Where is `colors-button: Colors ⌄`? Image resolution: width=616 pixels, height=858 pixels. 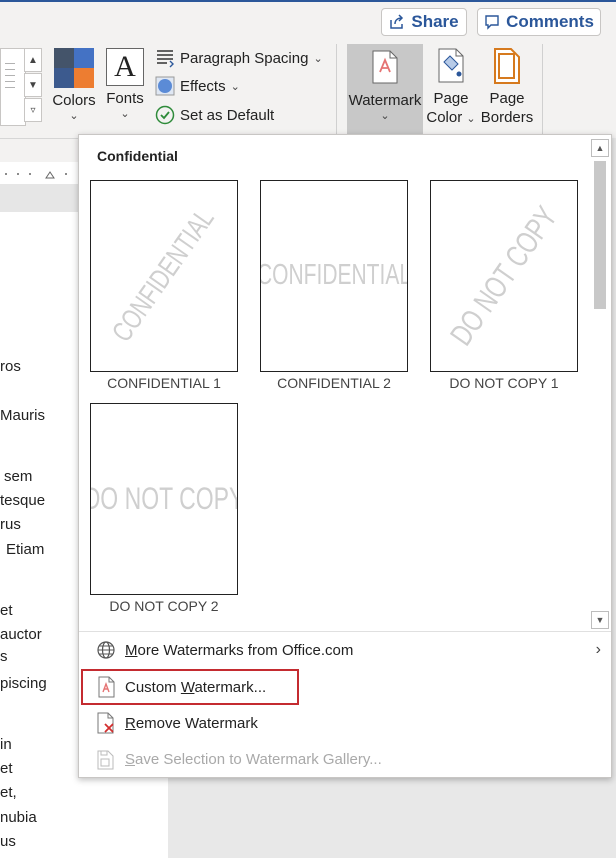
colors-button: Colors ⌄ is located at coordinates (74, 85).